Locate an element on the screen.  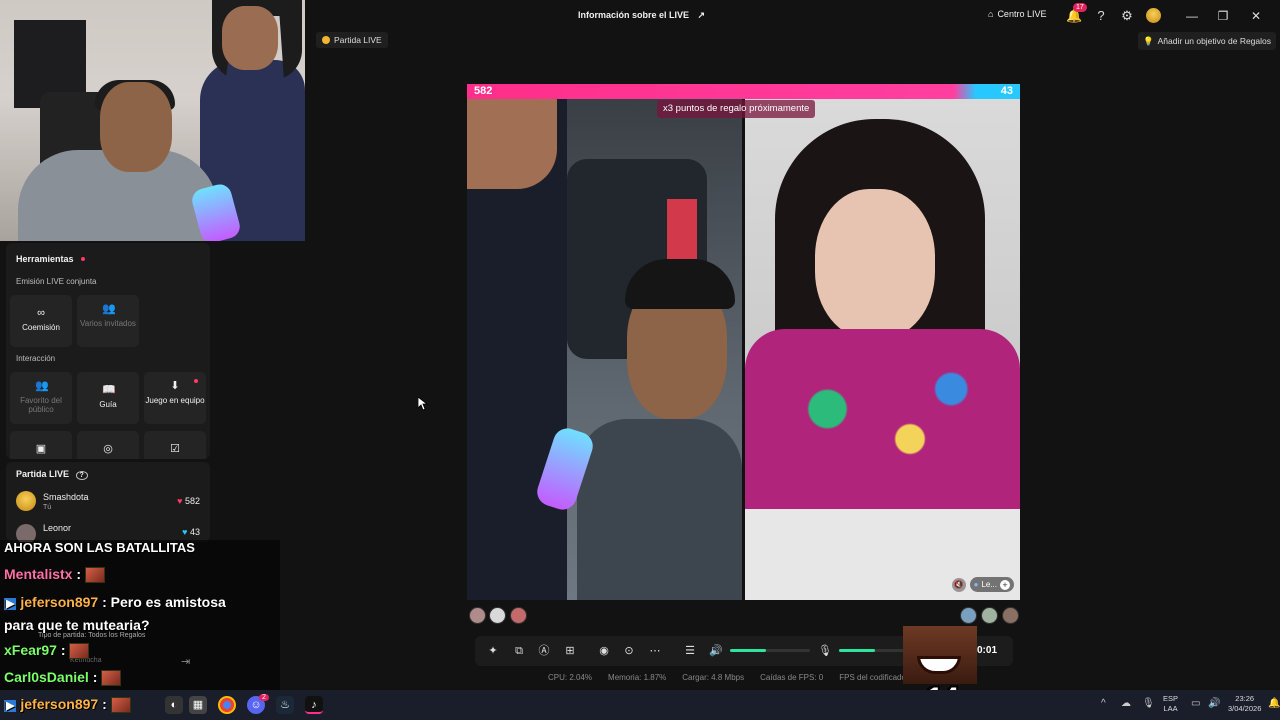
lang-top: ESP is located at coordinates (1171, 698).